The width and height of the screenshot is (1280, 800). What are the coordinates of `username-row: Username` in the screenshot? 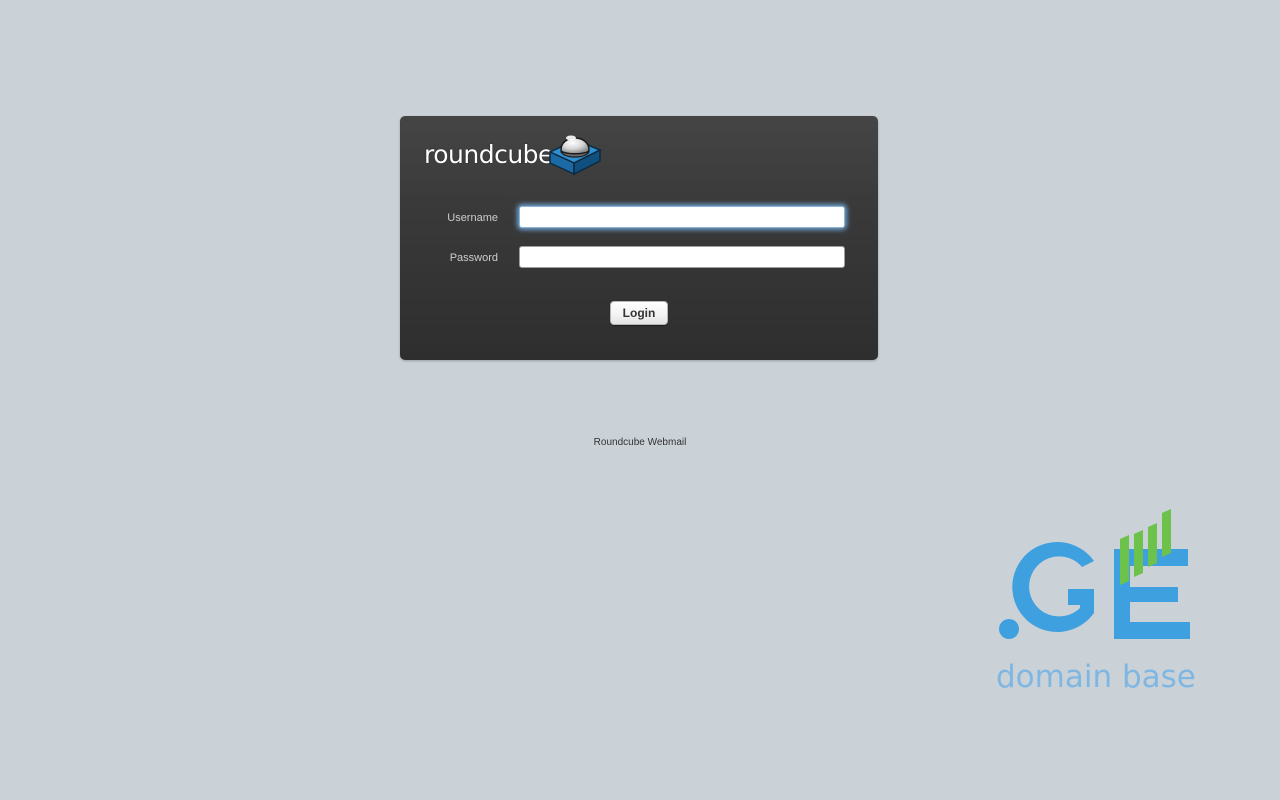 It's located at (639, 218).